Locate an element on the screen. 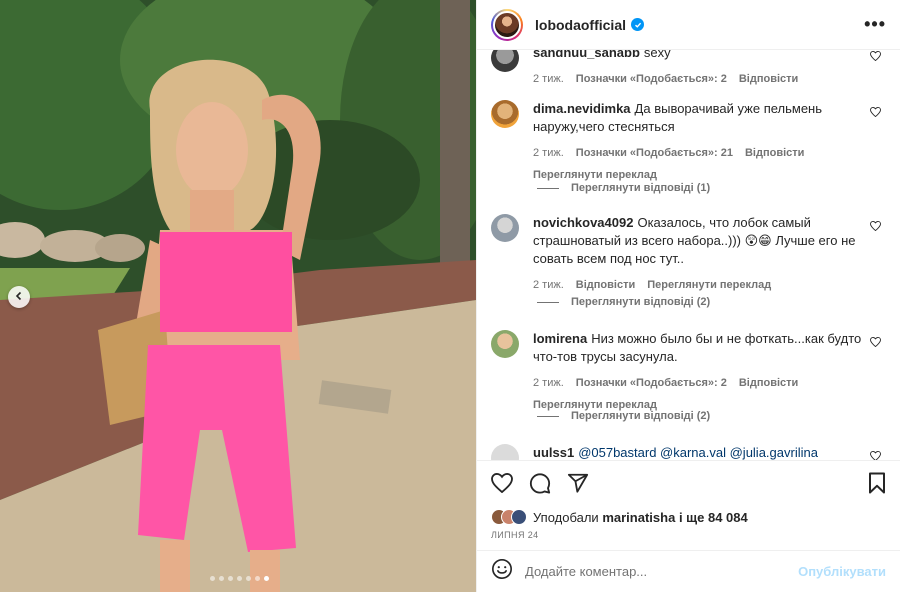 The image size is (900, 592). chevron-left-icon is located at coordinates (19, 297).